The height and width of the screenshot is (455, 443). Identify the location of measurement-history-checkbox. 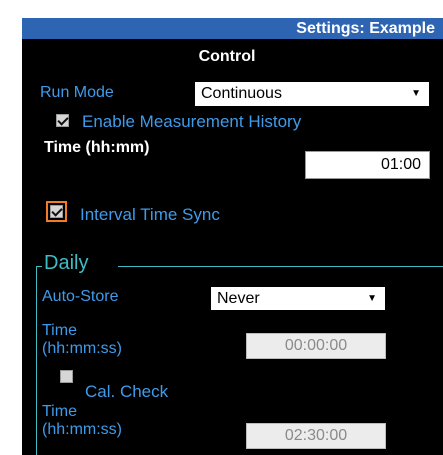
(62, 120).